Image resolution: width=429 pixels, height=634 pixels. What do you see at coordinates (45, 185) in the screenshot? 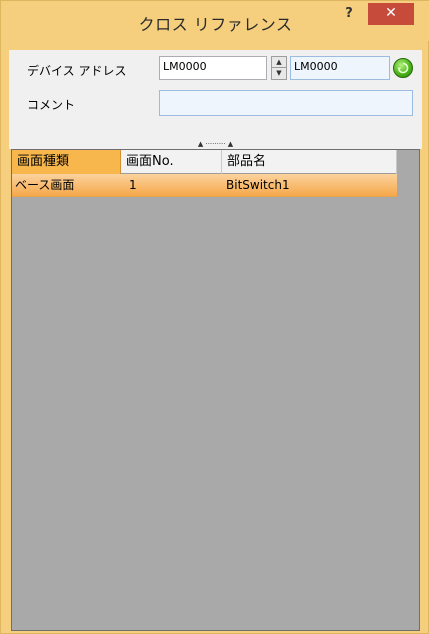
I see `cell-screen-type: ベース画面` at bounding box center [45, 185].